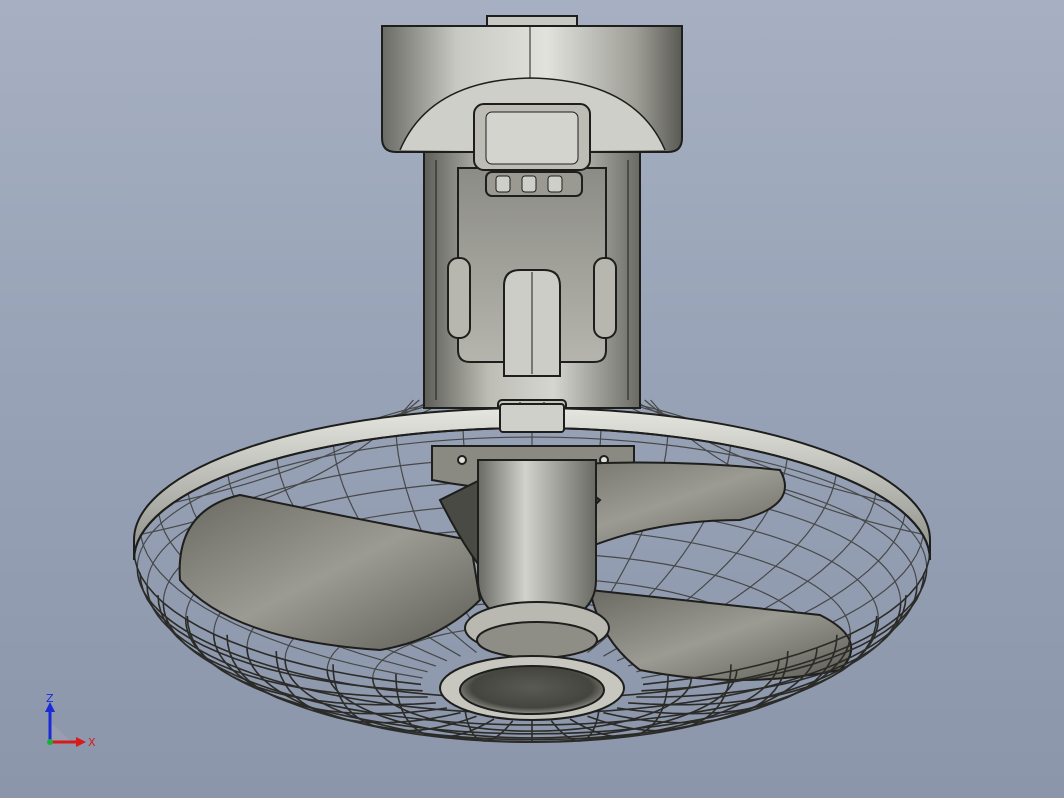 The image size is (1064, 798). I want to click on x-axis-arrowhead, so click(81, 742).